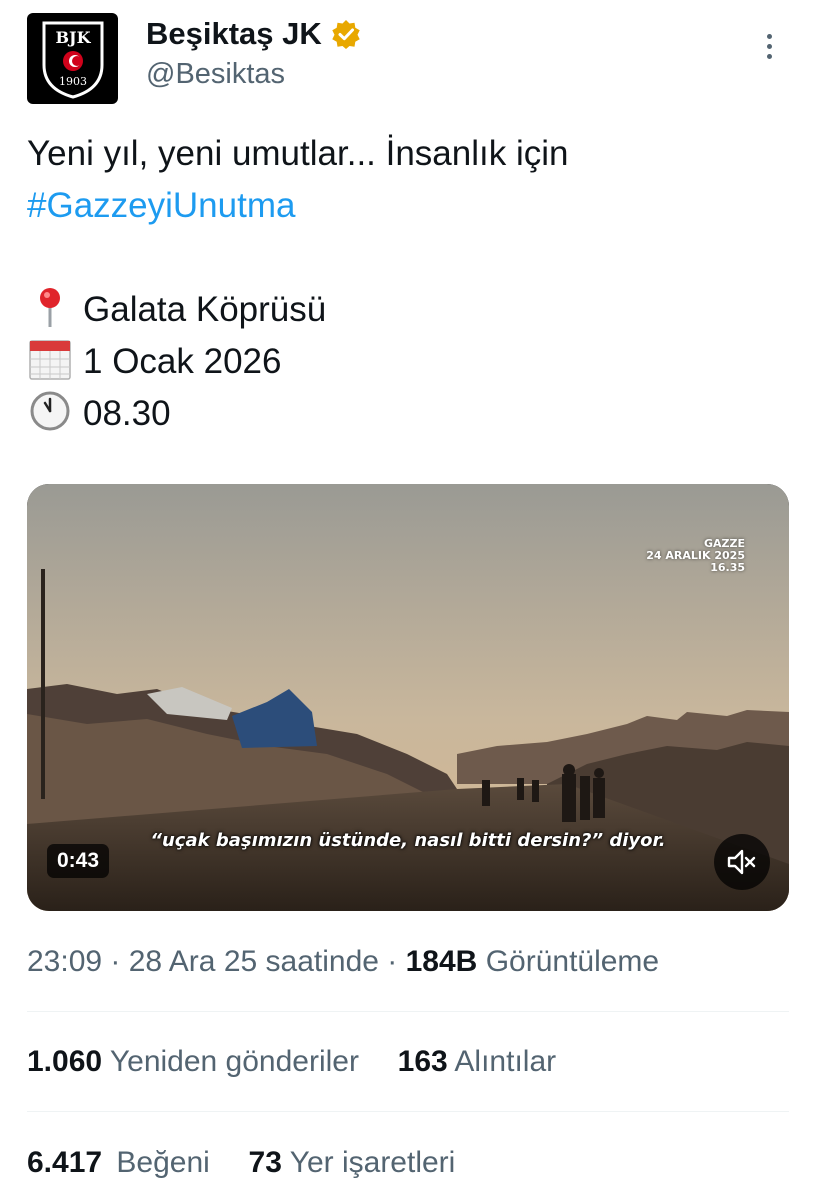 The image size is (816, 1200). I want to click on crest-year: 1903, so click(73, 81).